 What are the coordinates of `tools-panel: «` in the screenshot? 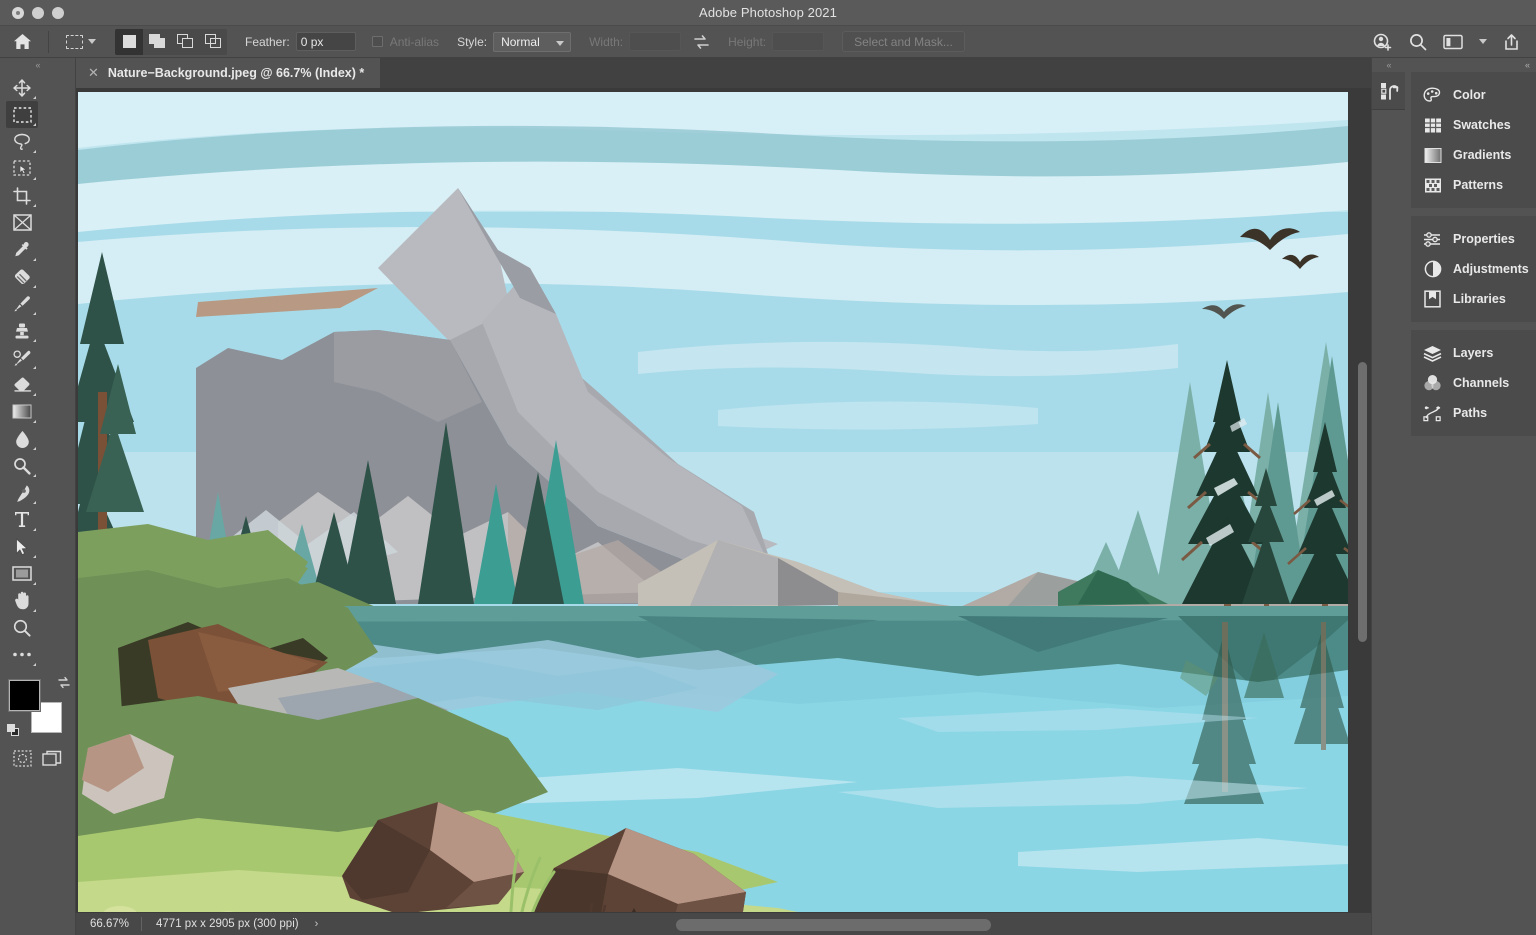 It's located at (38, 496).